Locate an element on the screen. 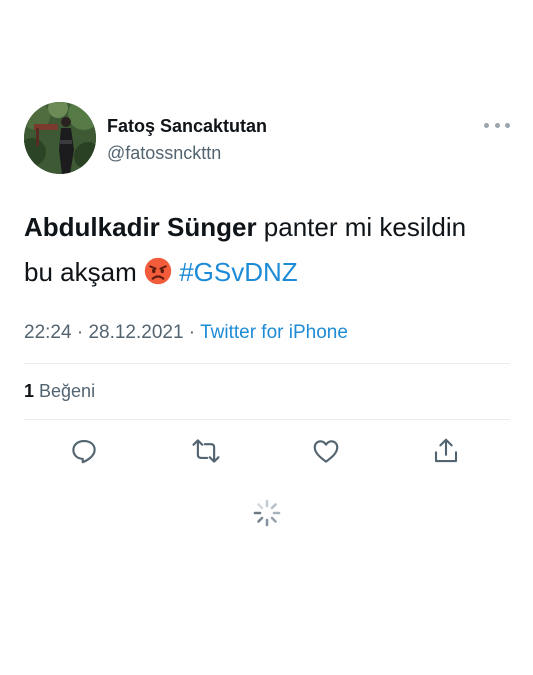 This screenshot has width=533, height=675. tweet-date: 28.12.2021 is located at coordinates (136, 332).